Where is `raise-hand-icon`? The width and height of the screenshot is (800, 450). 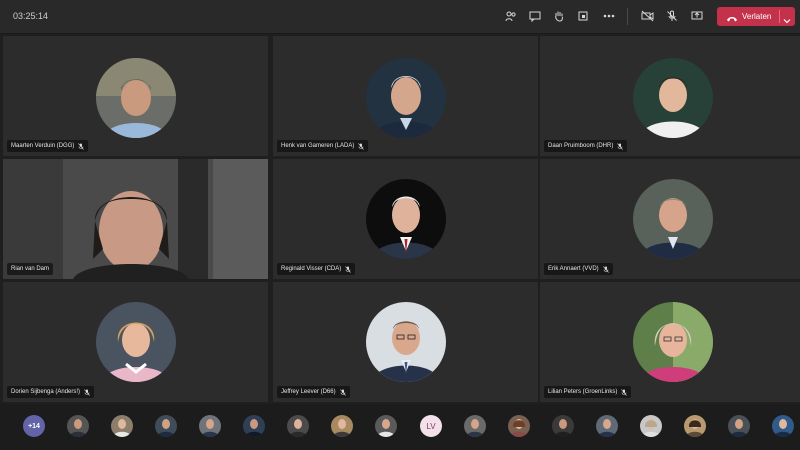
raise-hand-icon is located at coordinates (559, 16).